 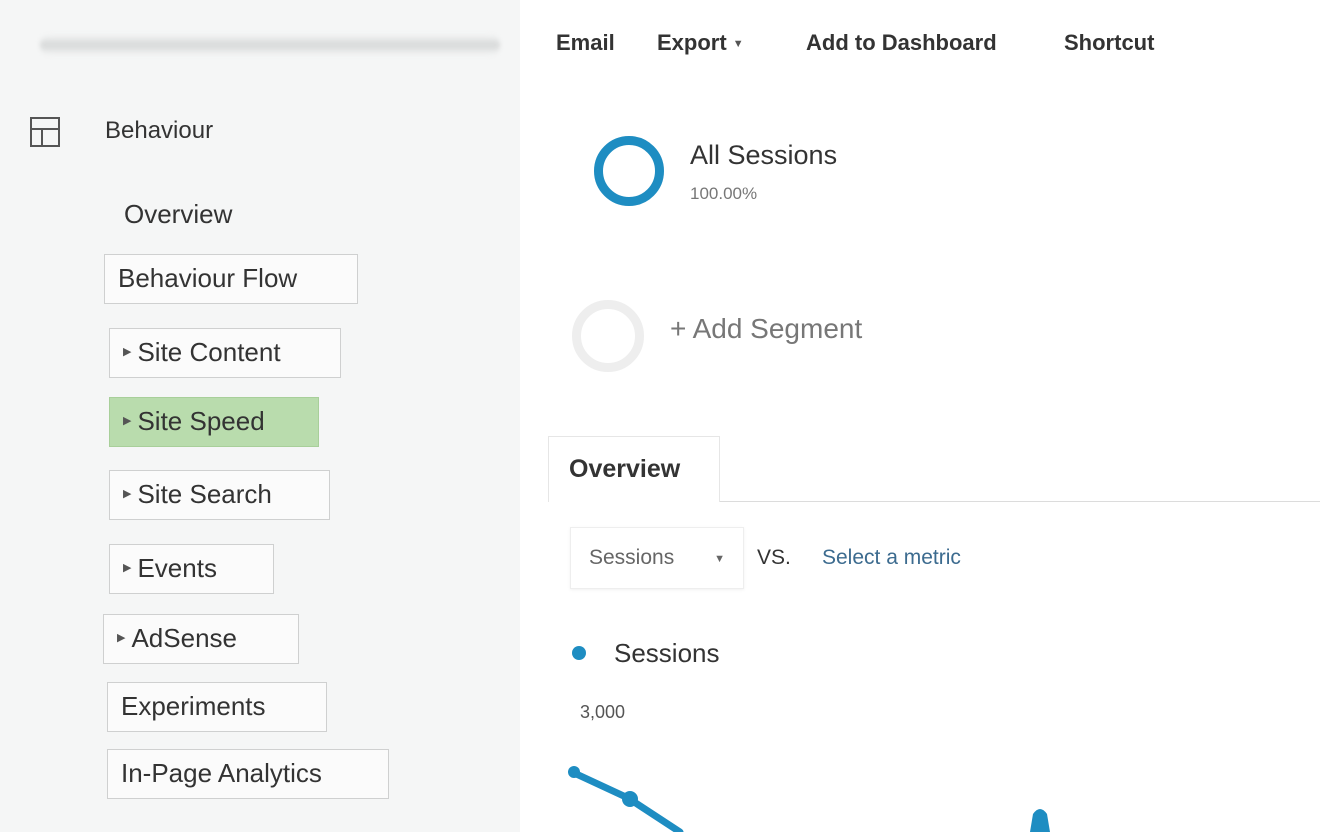 I want to click on sidebar-item-site-speed: ▶ Site Speed, so click(x=214, y=422).